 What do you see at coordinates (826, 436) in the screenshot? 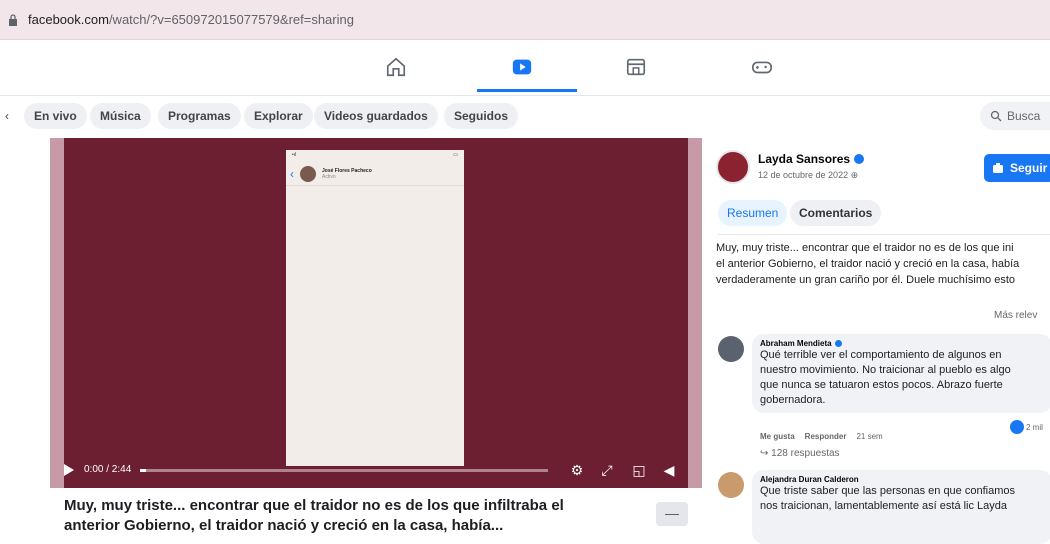
I see `reply-link: Responder` at bounding box center [826, 436].